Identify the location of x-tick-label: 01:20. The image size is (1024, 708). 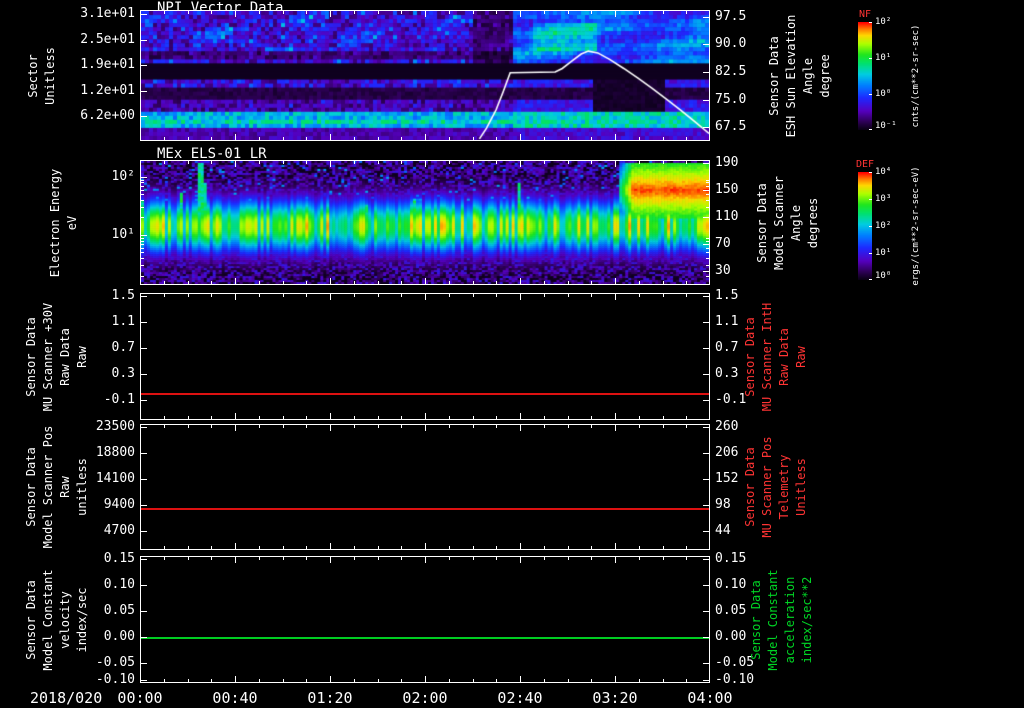
(330, 698).